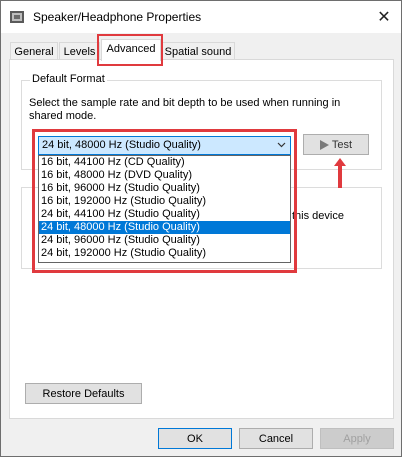 This screenshot has height=457, width=402. What do you see at coordinates (79, 52) in the screenshot?
I see `tab-label: Levels` at bounding box center [79, 52].